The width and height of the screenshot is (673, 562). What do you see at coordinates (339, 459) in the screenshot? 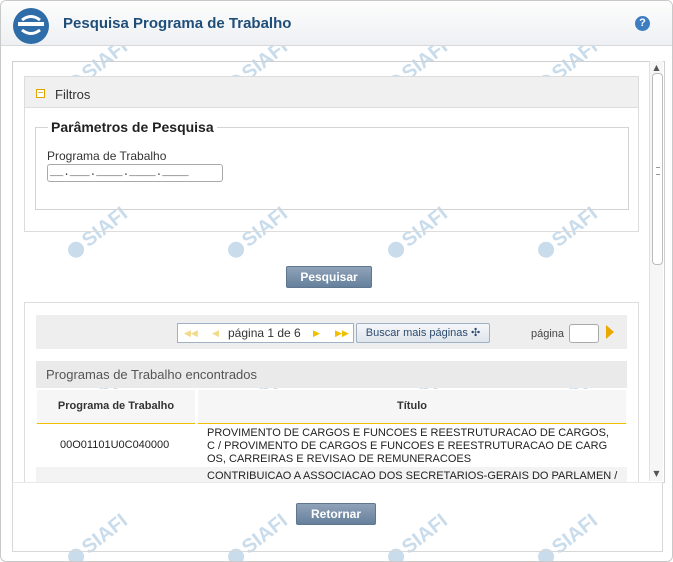
I see `row-title-line: OS, CARREIRAS E REVISAO DE REMUNERACOES` at bounding box center [339, 459].